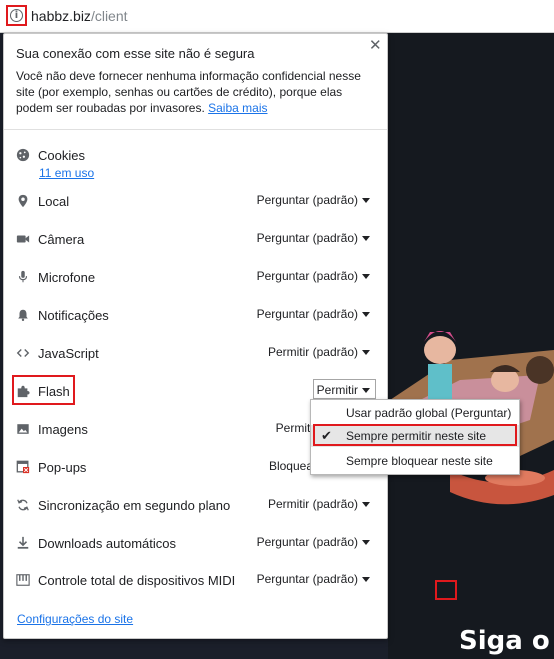  I want to click on option-label: Usar padrão global (Perguntar), so click(429, 413).